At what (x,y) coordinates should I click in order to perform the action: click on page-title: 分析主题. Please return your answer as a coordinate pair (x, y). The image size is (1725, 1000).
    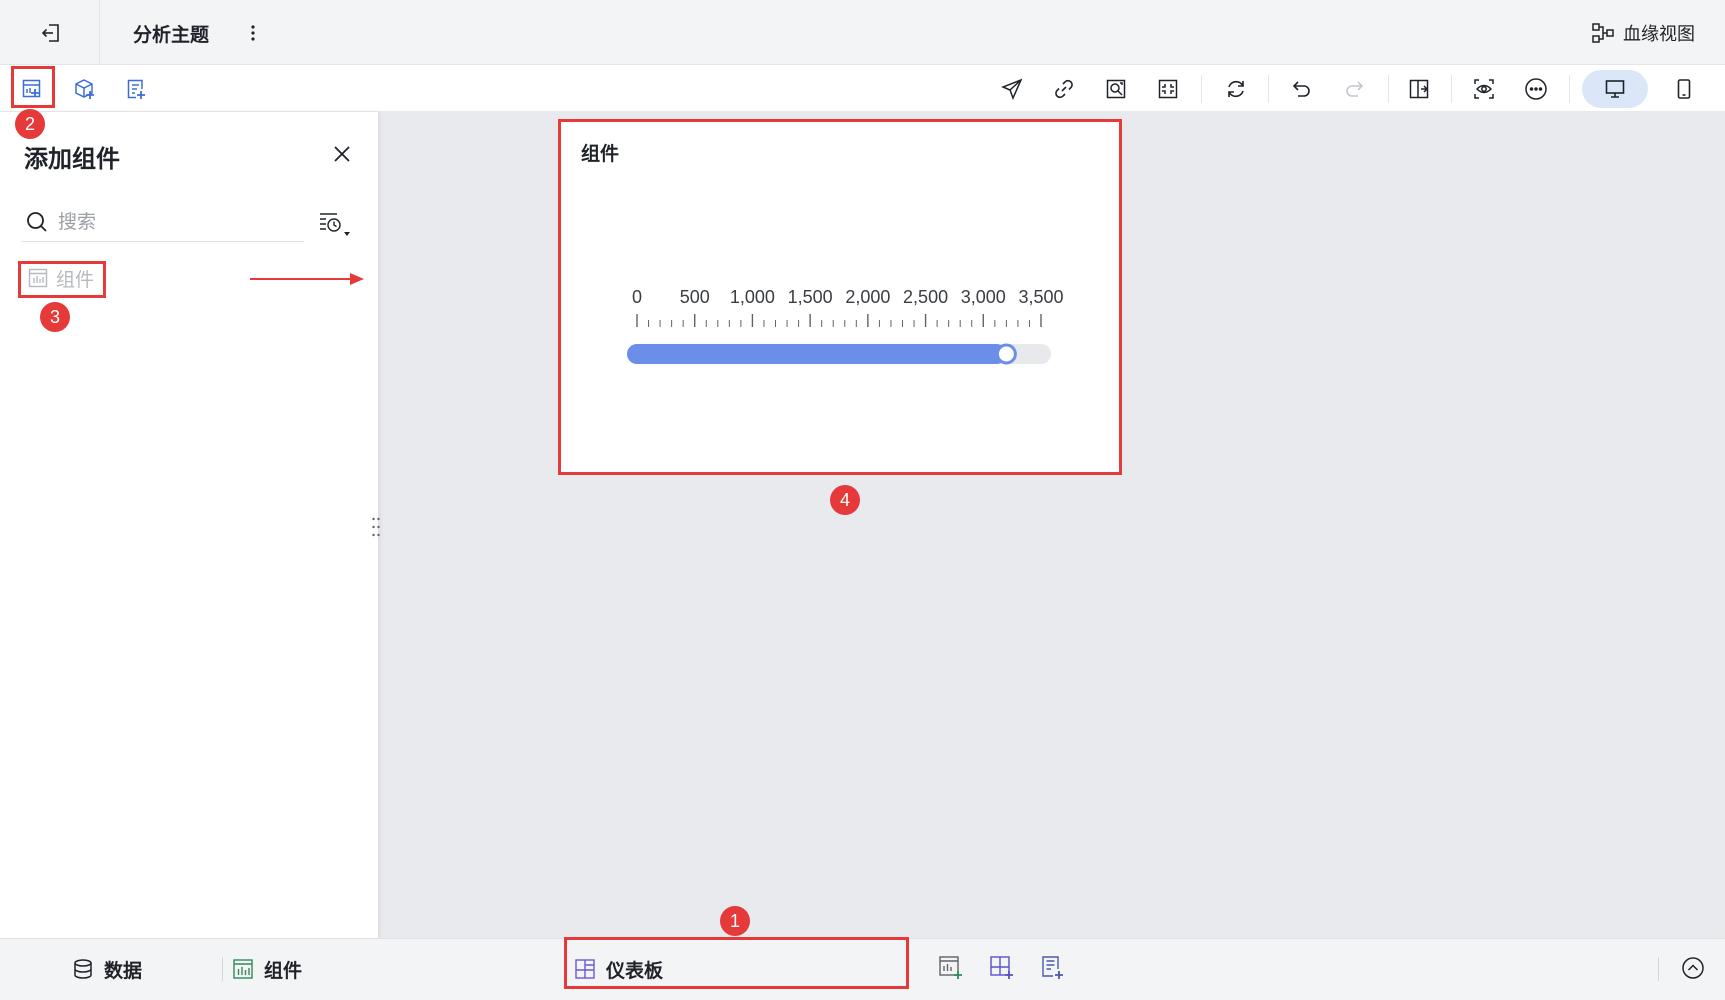
    Looking at the image, I should click on (171, 35).